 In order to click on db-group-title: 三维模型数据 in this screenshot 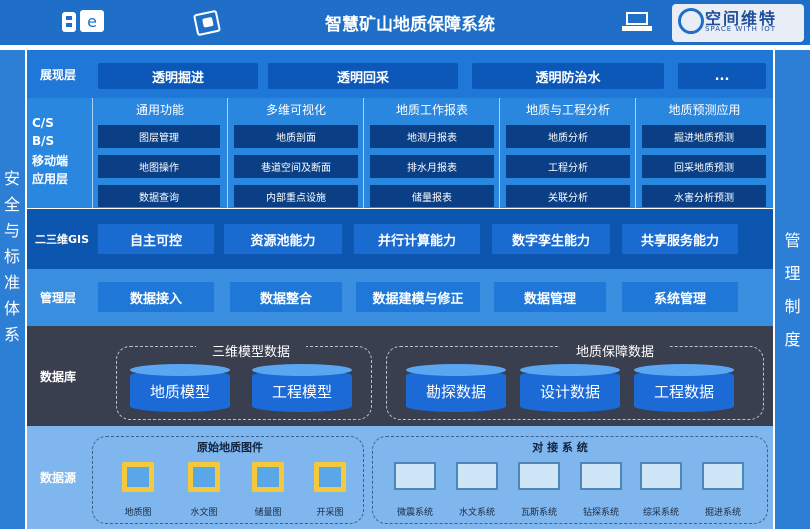, I will do `click(251, 351)`.